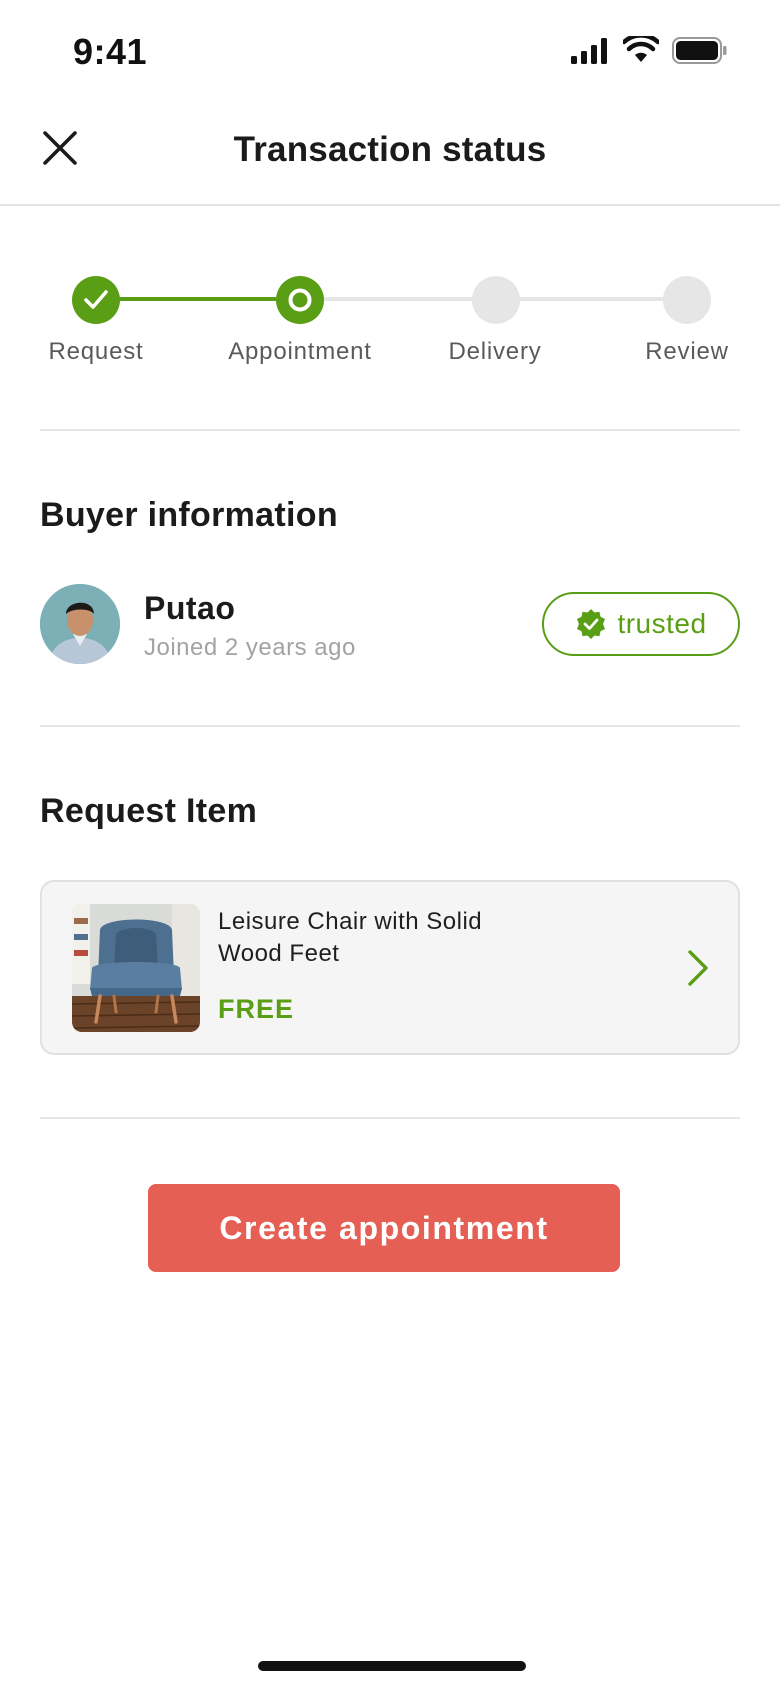 The image size is (780, 1688). I want to click on status-bar: 9:41, so click(390, 50).